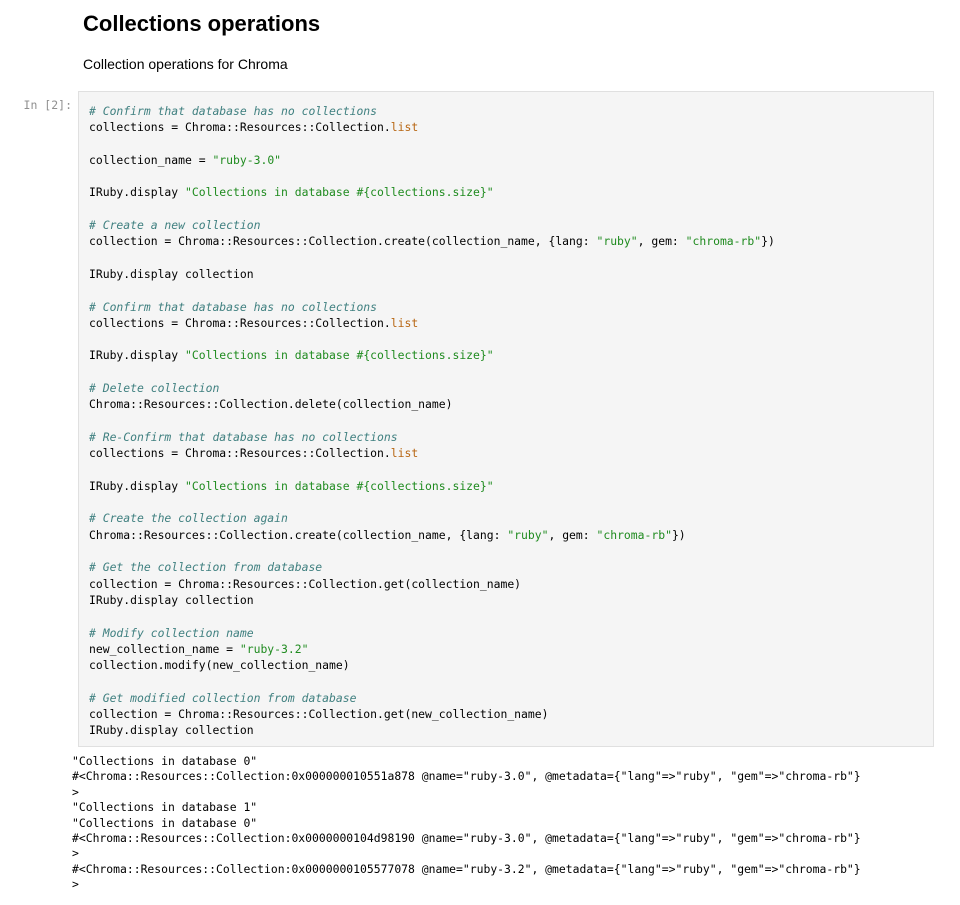 The image size is (960, 905). Describe the element at coordinates (432, 633) in the screenshot. I see `code-line: # Modify collection name` at that location.